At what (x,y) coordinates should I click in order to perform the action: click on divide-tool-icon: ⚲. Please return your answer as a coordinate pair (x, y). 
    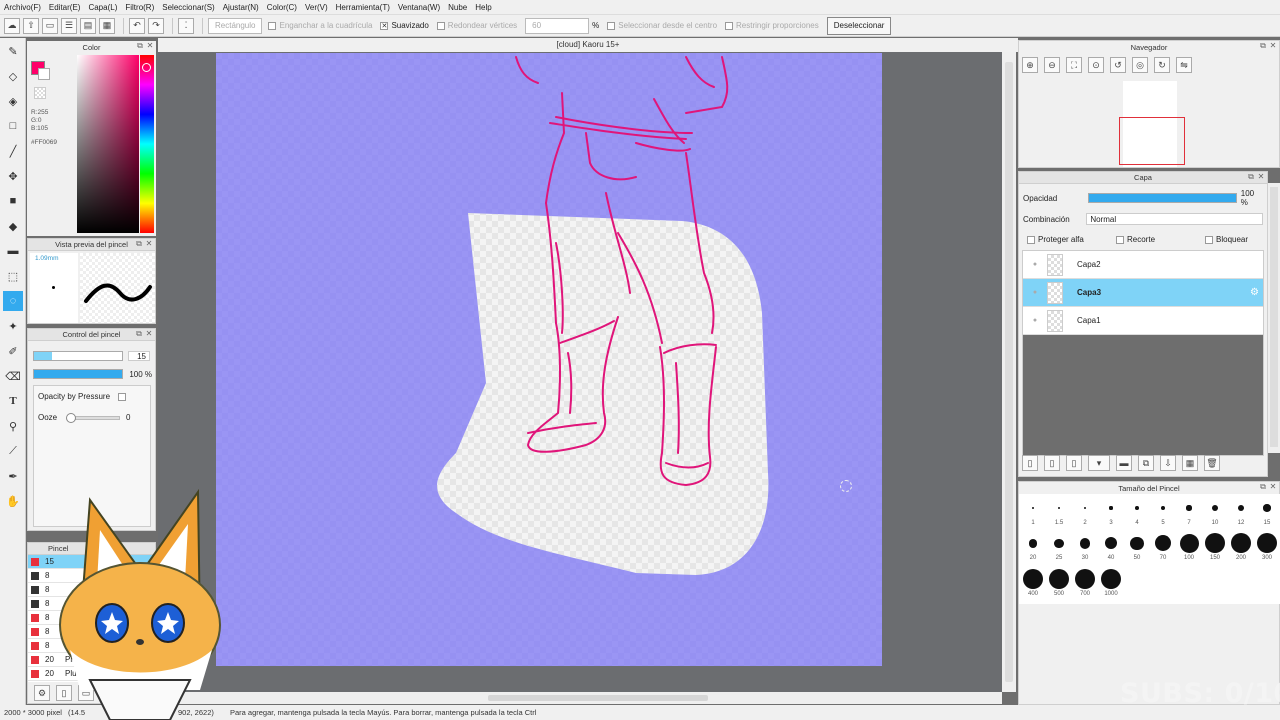
    Looking at the image, I should click on (13, 426).